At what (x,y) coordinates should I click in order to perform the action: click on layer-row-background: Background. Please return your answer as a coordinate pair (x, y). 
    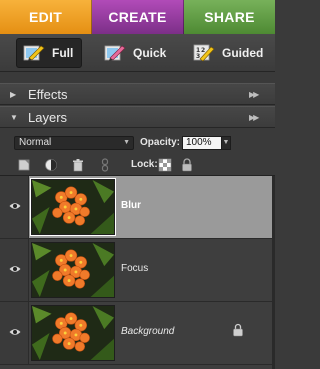
    Looking at the image, I should click on (137, 333).